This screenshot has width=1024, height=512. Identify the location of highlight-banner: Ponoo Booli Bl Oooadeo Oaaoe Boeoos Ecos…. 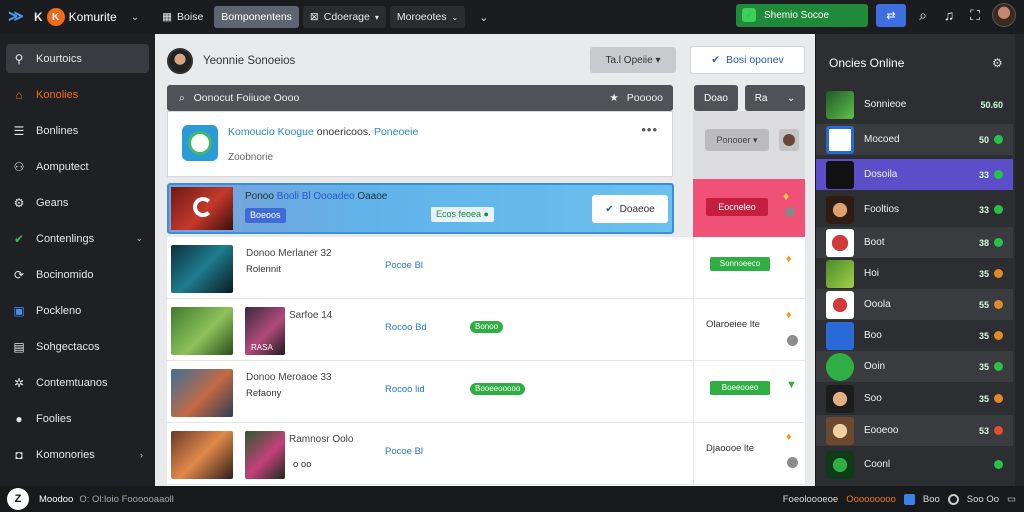
(420, 208).